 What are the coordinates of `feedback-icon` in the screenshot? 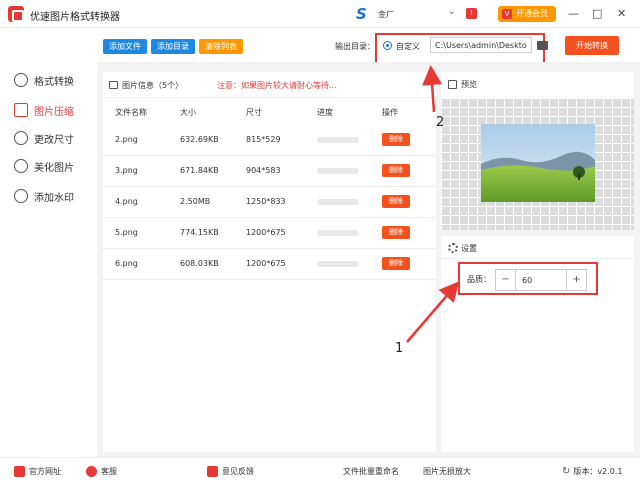 It's located at (212, 471).